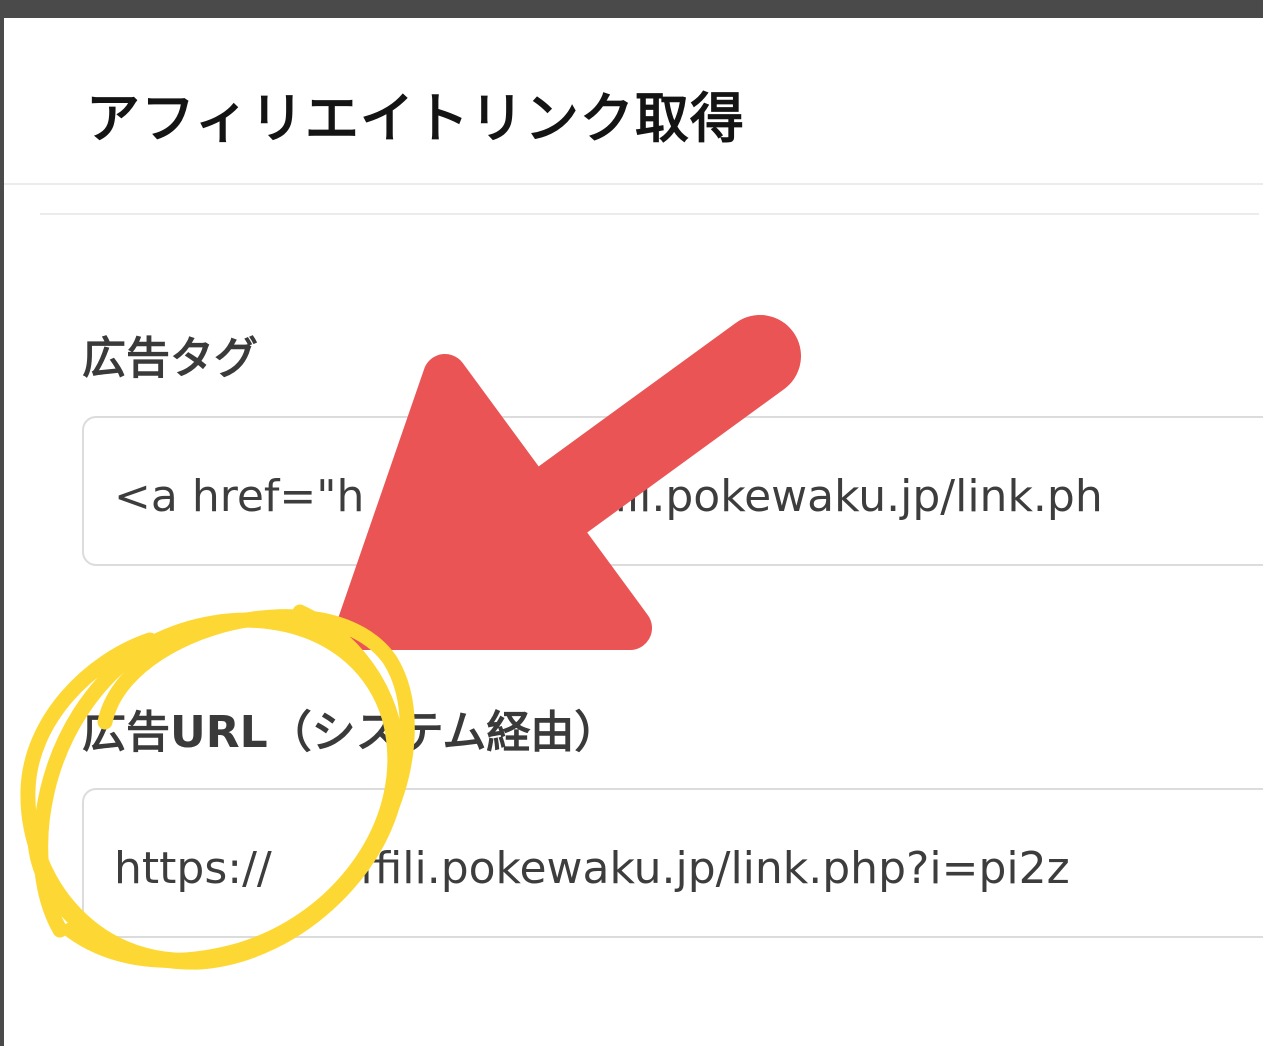 The width and height of the screenshot is (1263, 1046). What do you see at coordinates (350, 732) in the screenshot?
I see `ad-url-label: 広告URL（システム経由）` at bounding box center [350, 732].